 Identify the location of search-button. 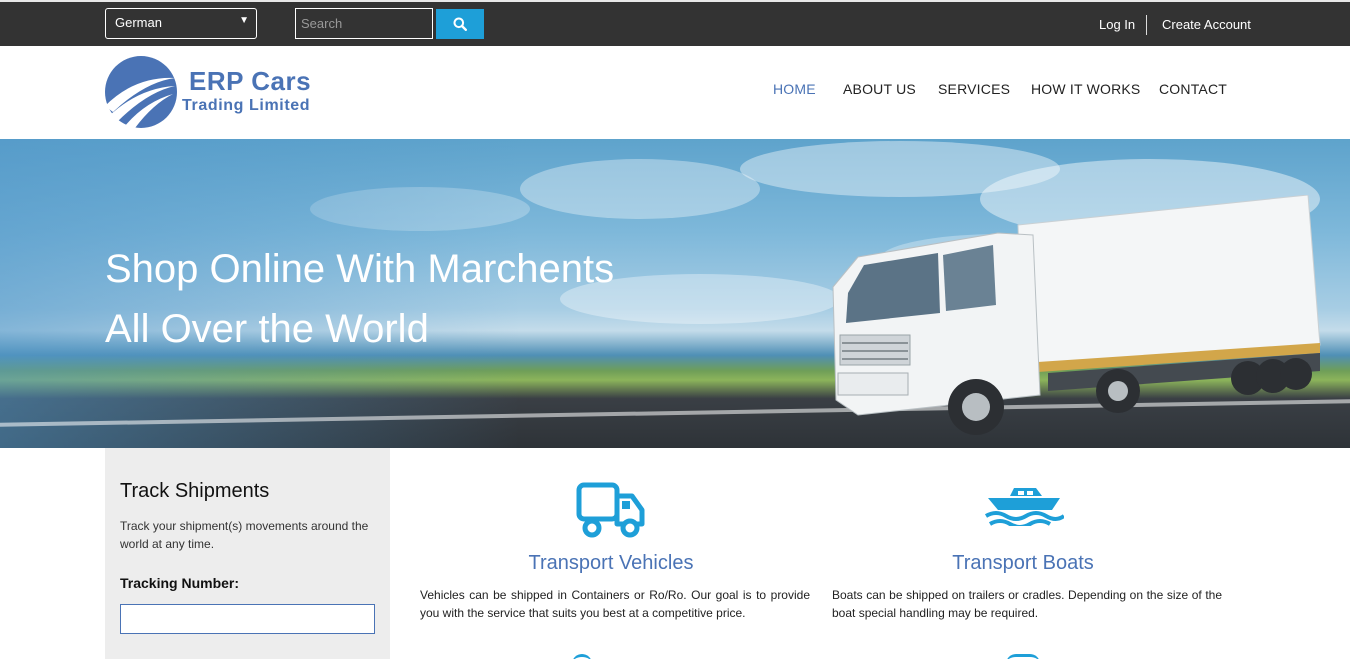
(460, 24).